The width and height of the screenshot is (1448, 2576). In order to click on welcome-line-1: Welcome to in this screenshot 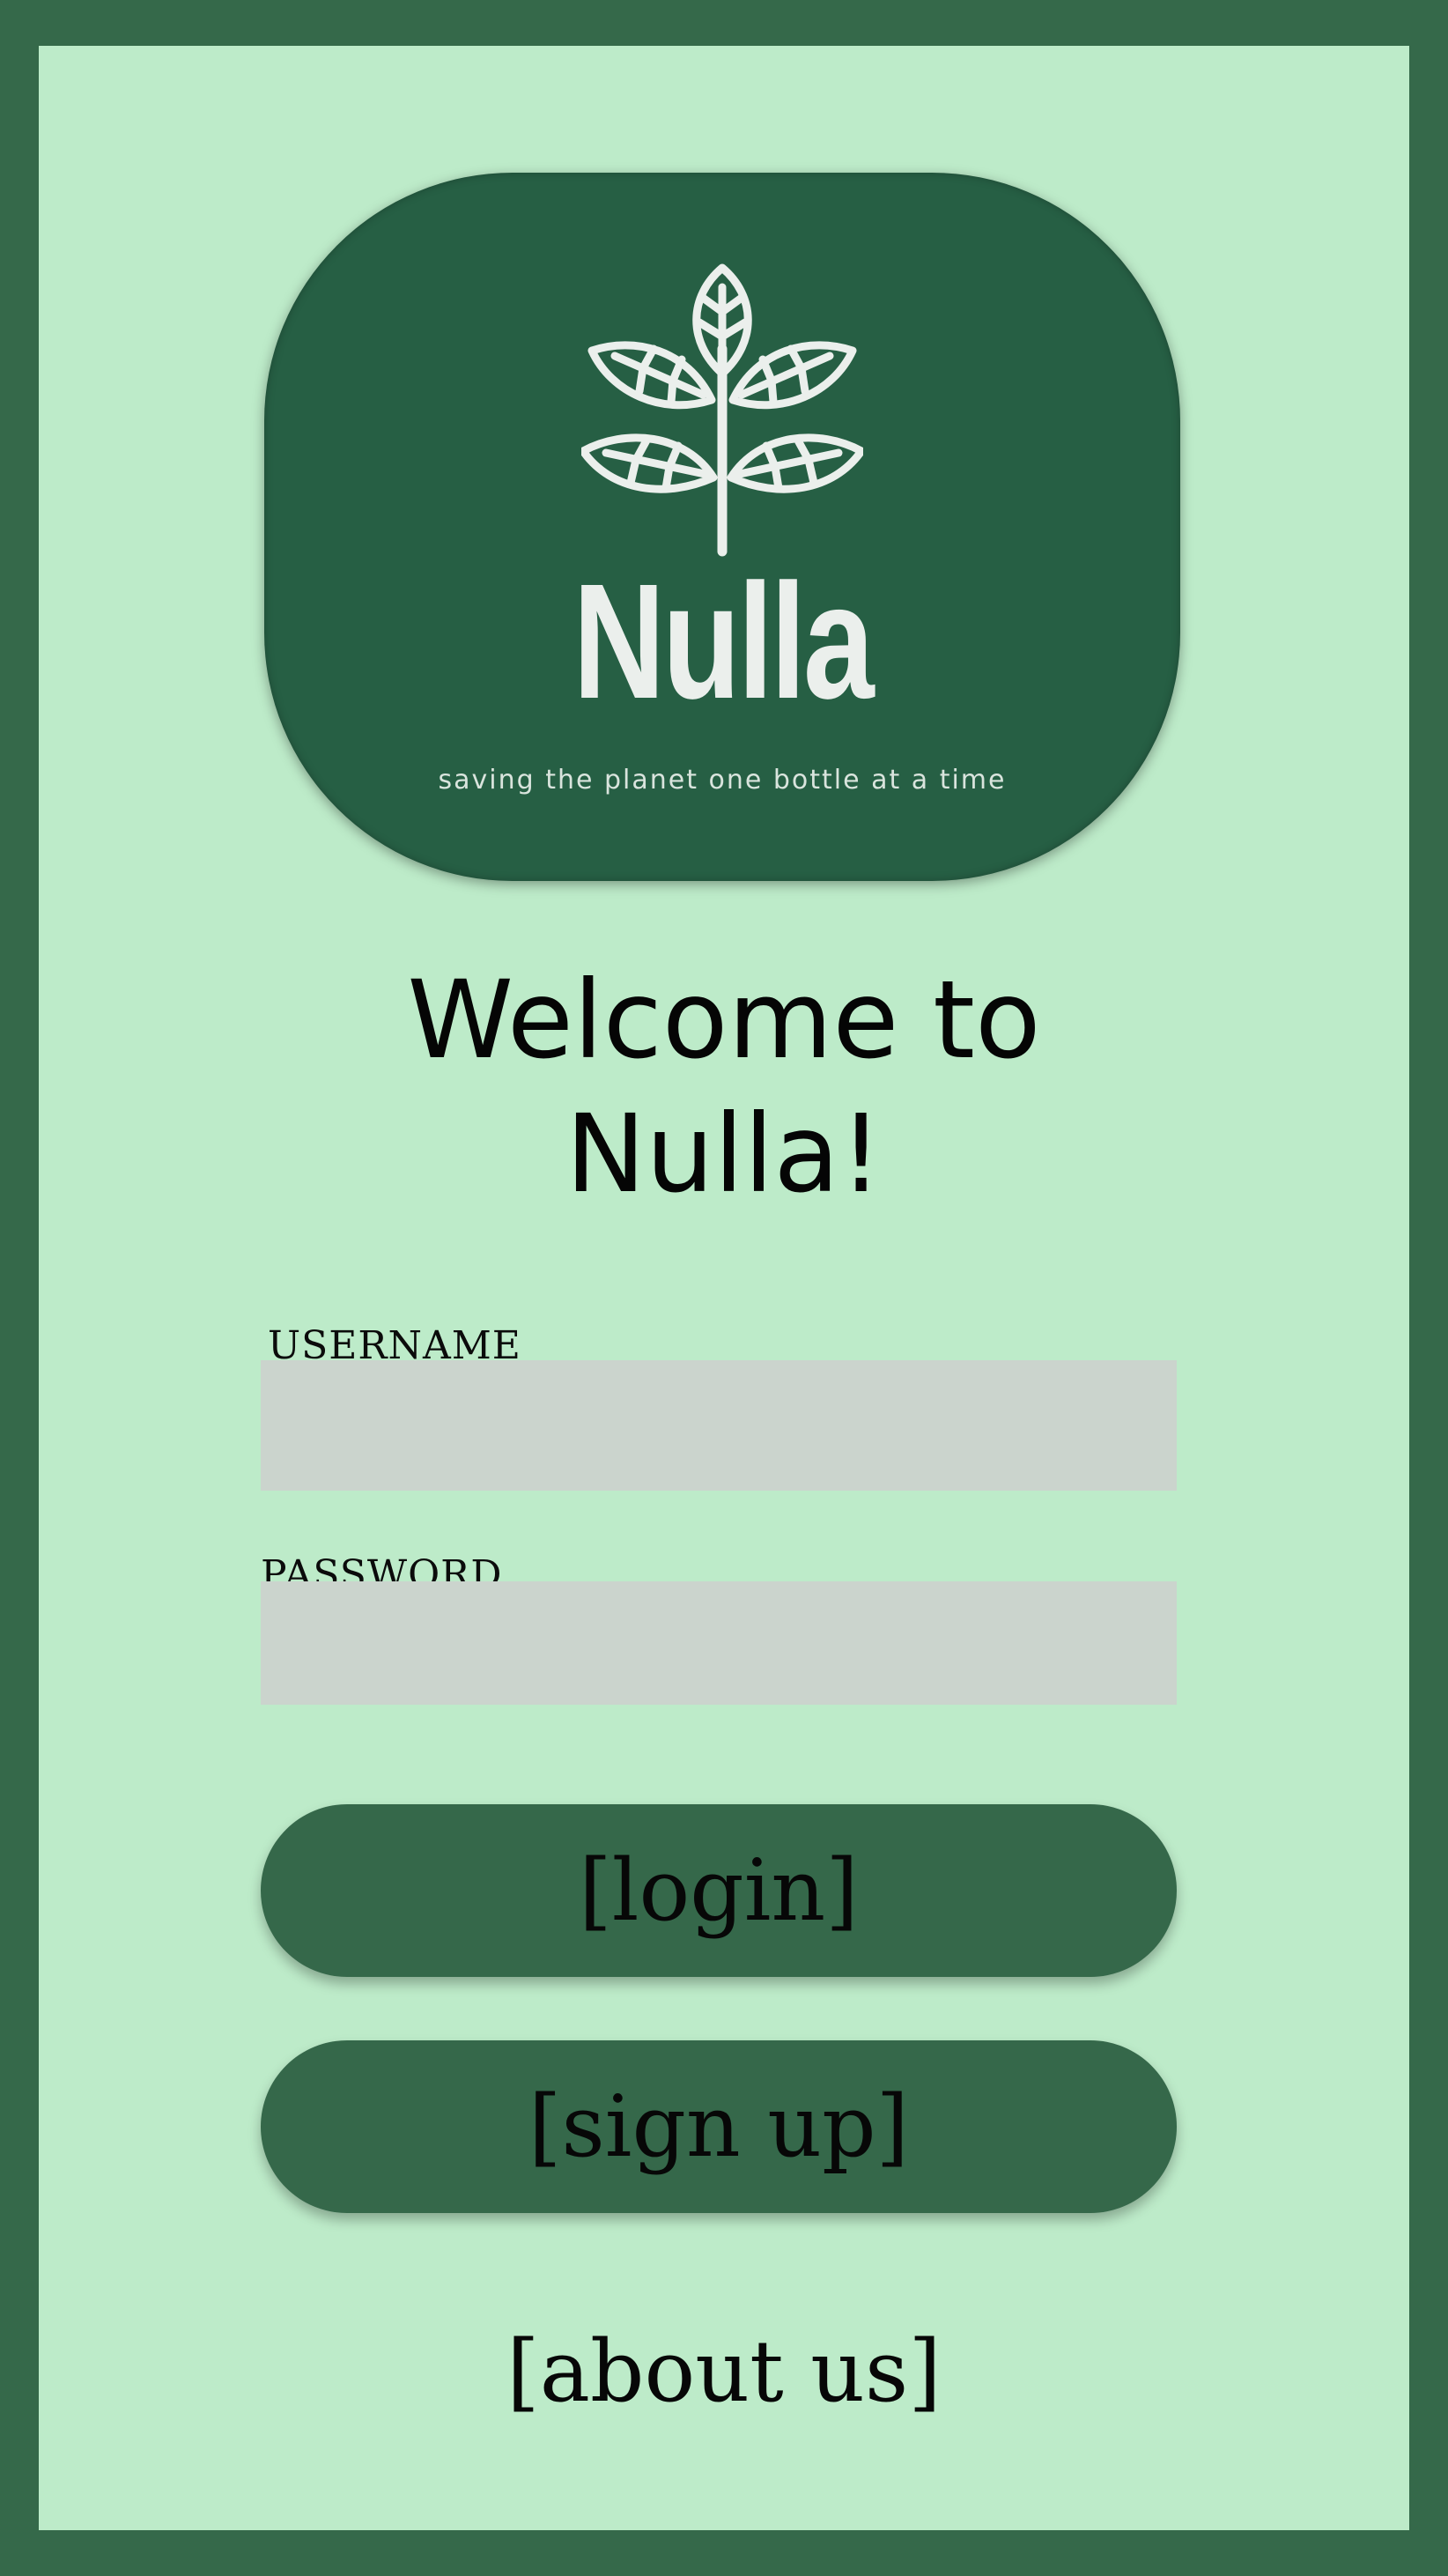, I will do `click(724, 1021)`.